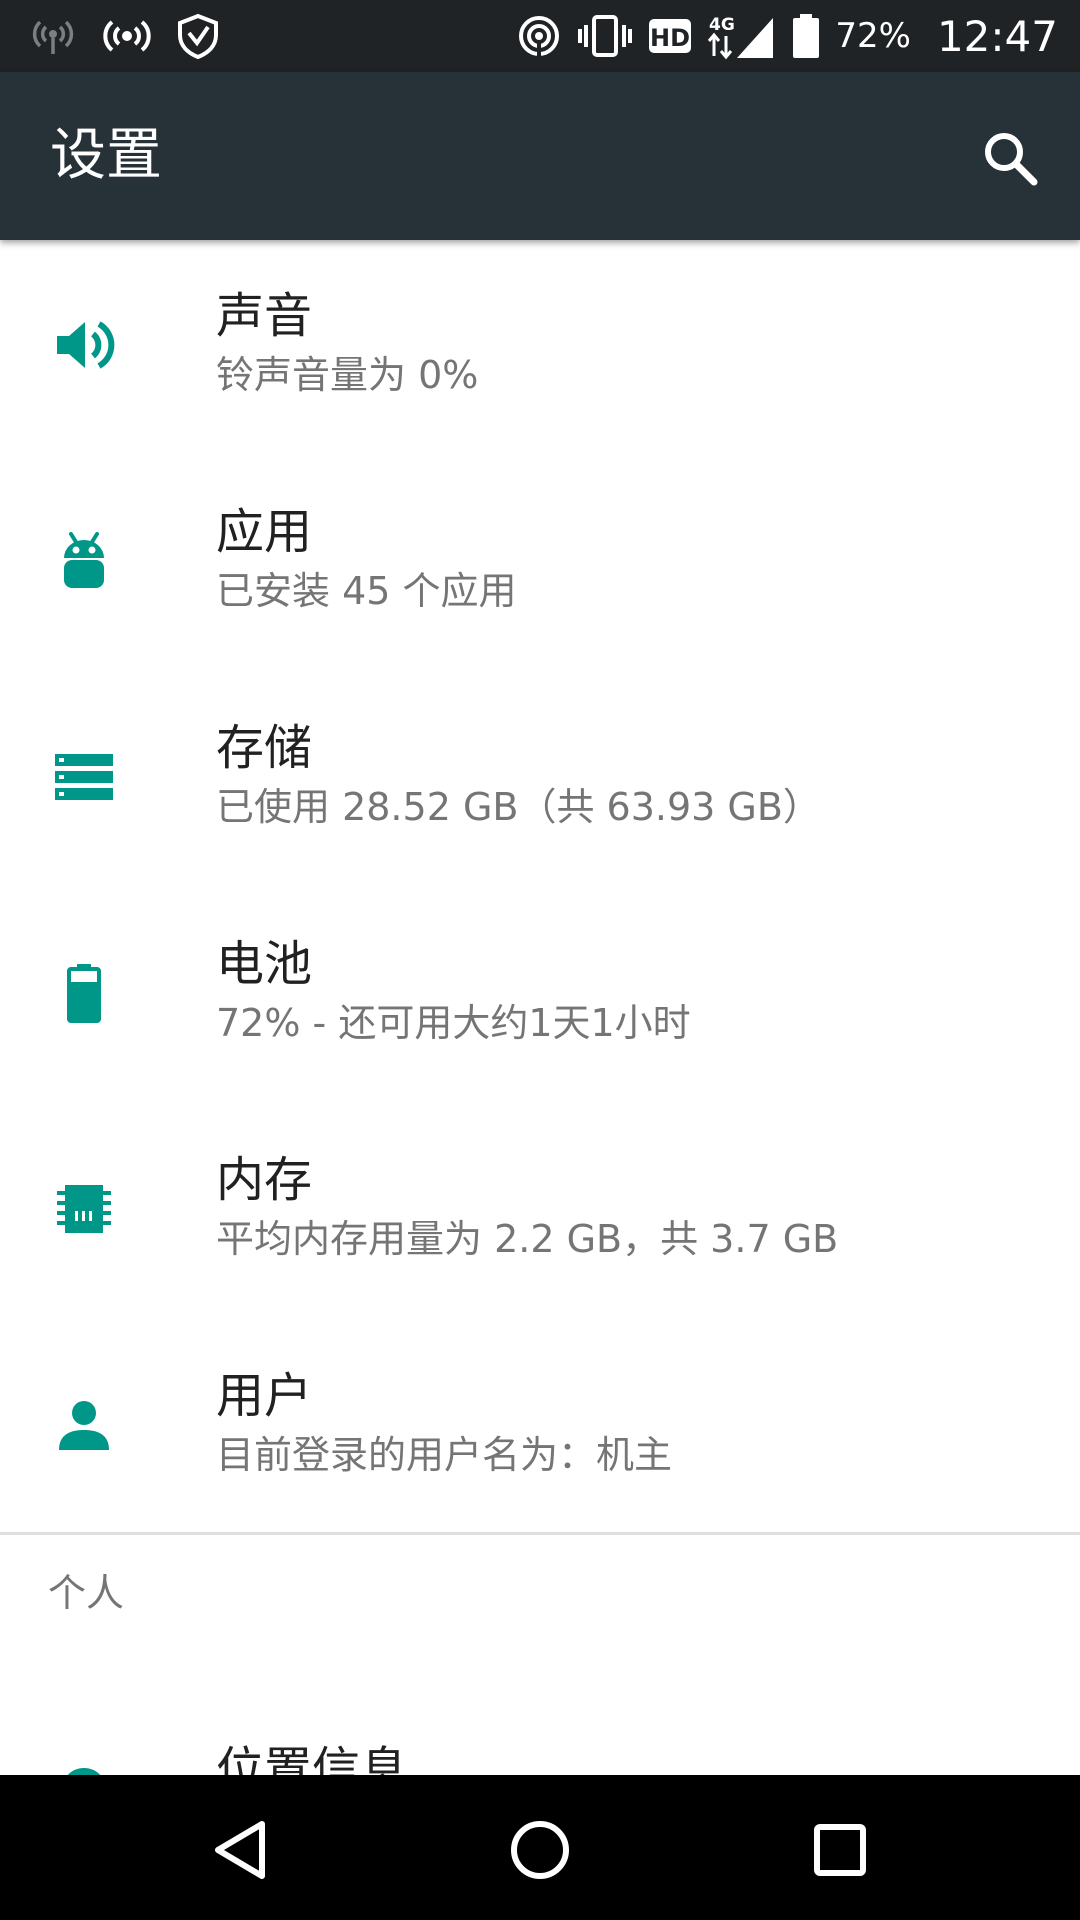  Describe the element at coordinates (264, 532) in the screenshot. I see `setting-title: 应用` at that location.